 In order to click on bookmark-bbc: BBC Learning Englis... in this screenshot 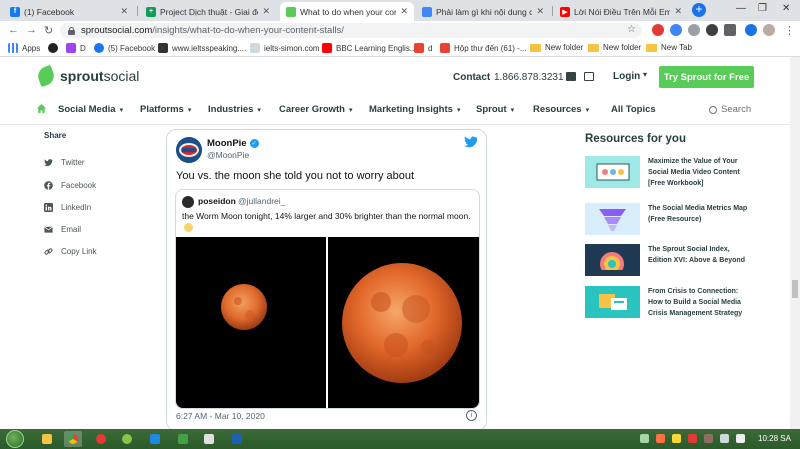, I will do `click(369, 48)`.